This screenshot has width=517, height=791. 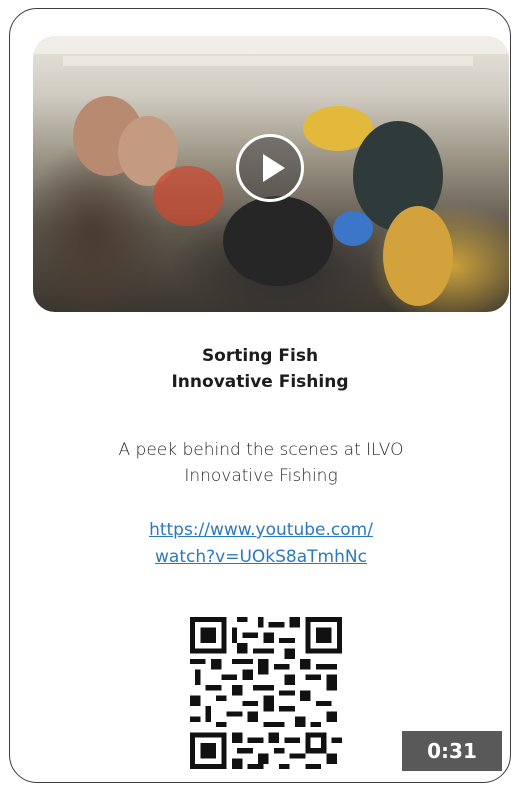 I want to click on play-button, so click(x=270, y=168).